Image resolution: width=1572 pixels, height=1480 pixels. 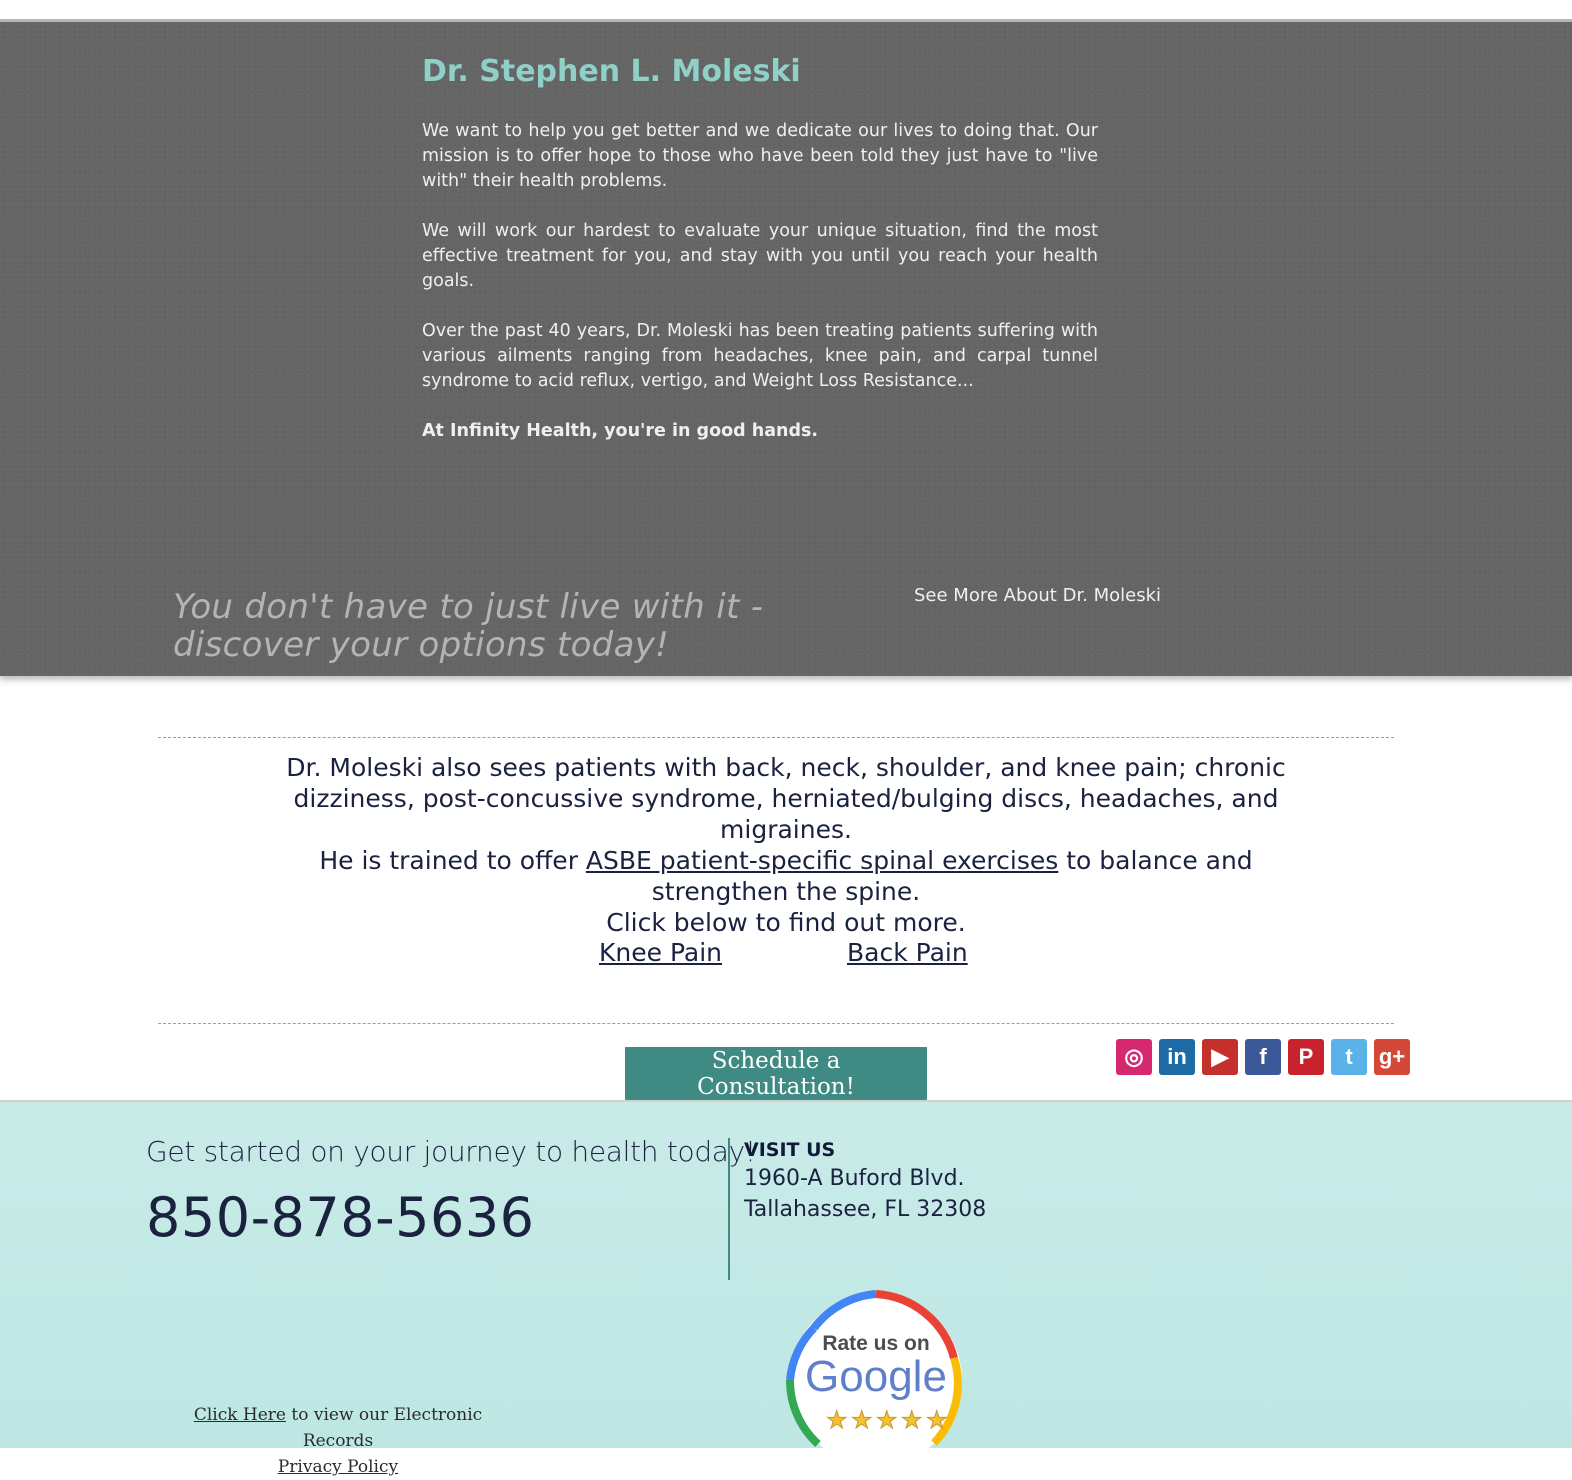 I want to click on see-more-about-link: See More About Dr. Moleski, so click(x=1037, y=595).